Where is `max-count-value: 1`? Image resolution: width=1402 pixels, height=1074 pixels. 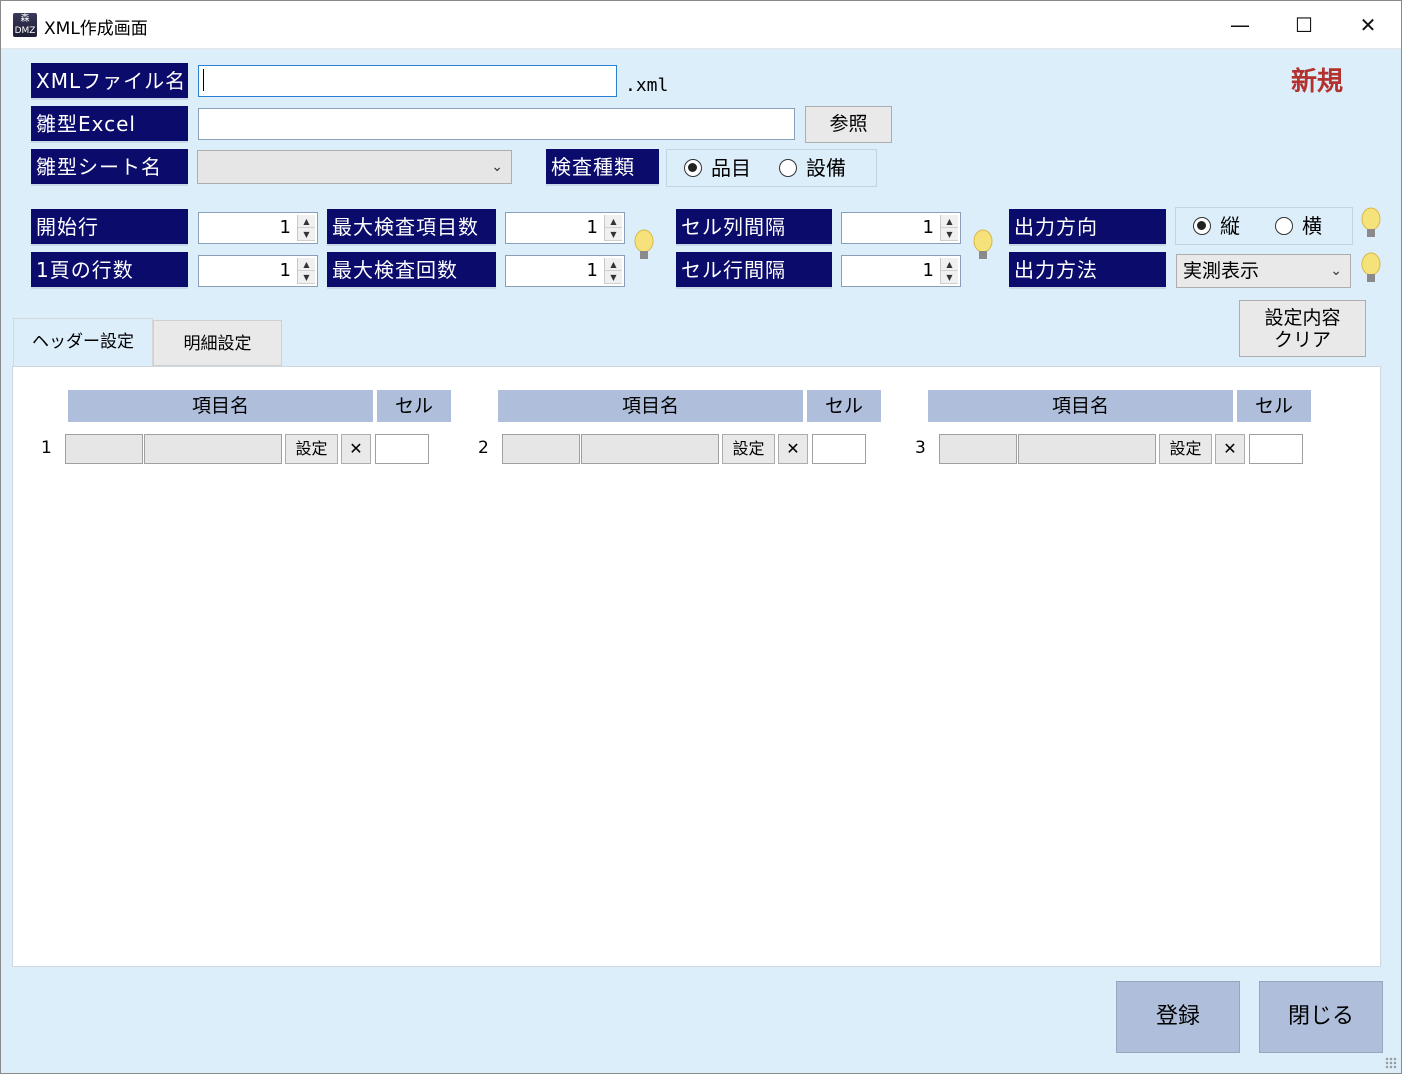
max-count-value: 1 is located at coordinates (592, 270).